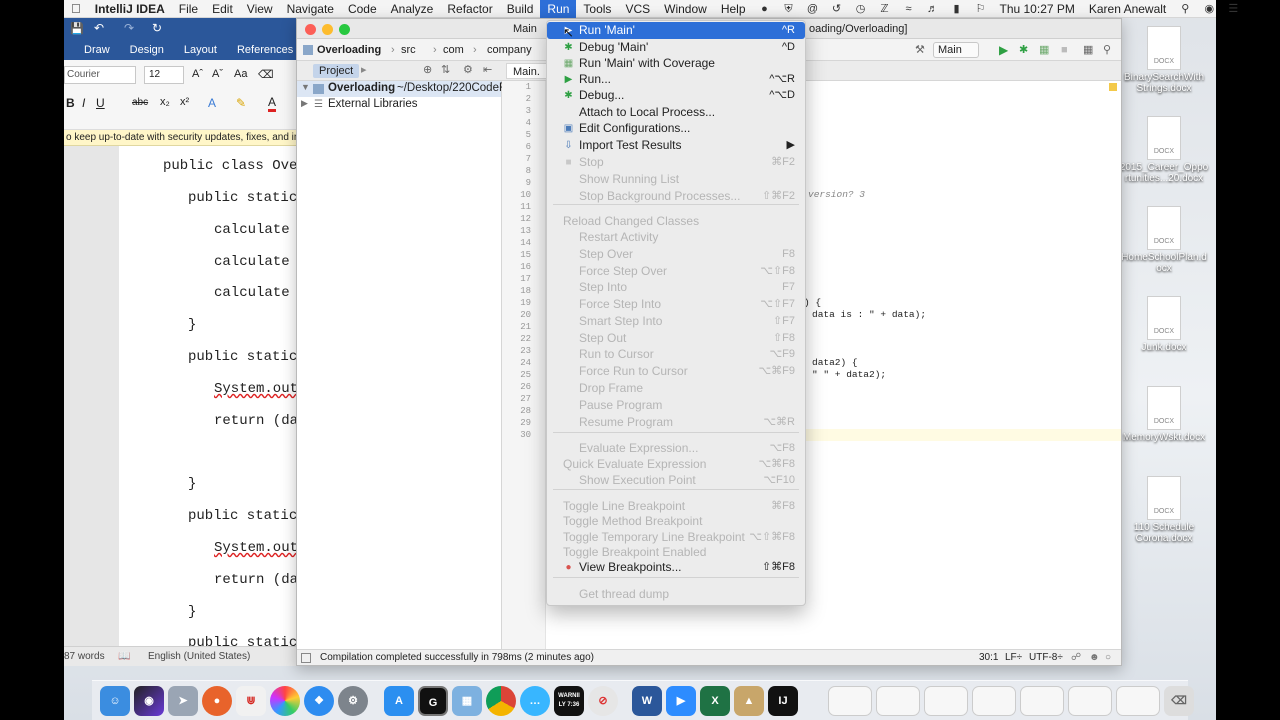  I want to click on virtualbox-icon: ▦, so click(467, 700).